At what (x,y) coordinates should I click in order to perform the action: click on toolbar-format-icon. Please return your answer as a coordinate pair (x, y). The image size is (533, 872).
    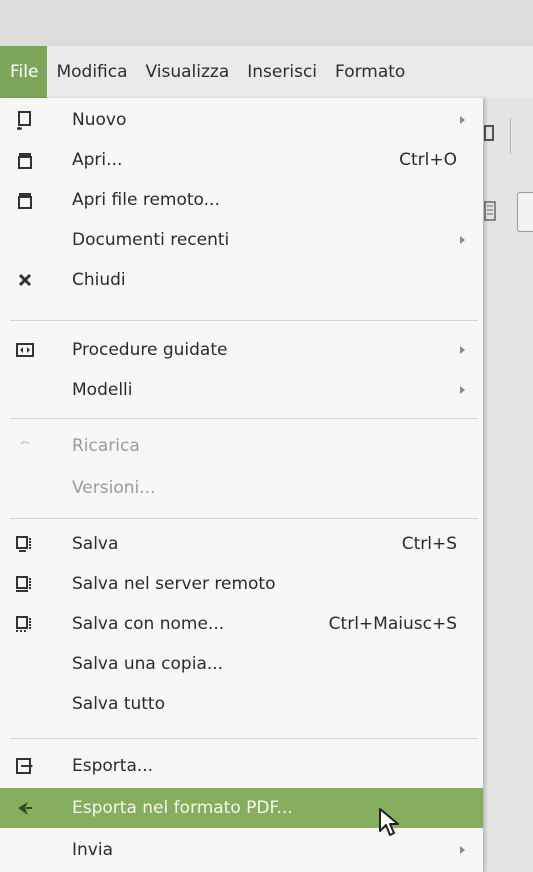
    Looking at the image, I should click on (490, 211).